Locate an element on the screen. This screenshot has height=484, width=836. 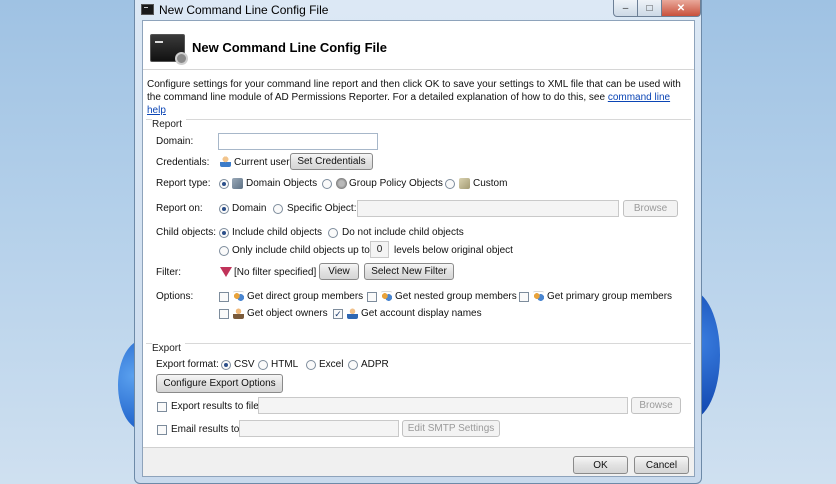
configure-export-options-button: Configure Export Options is located at coordinates (219, 383).